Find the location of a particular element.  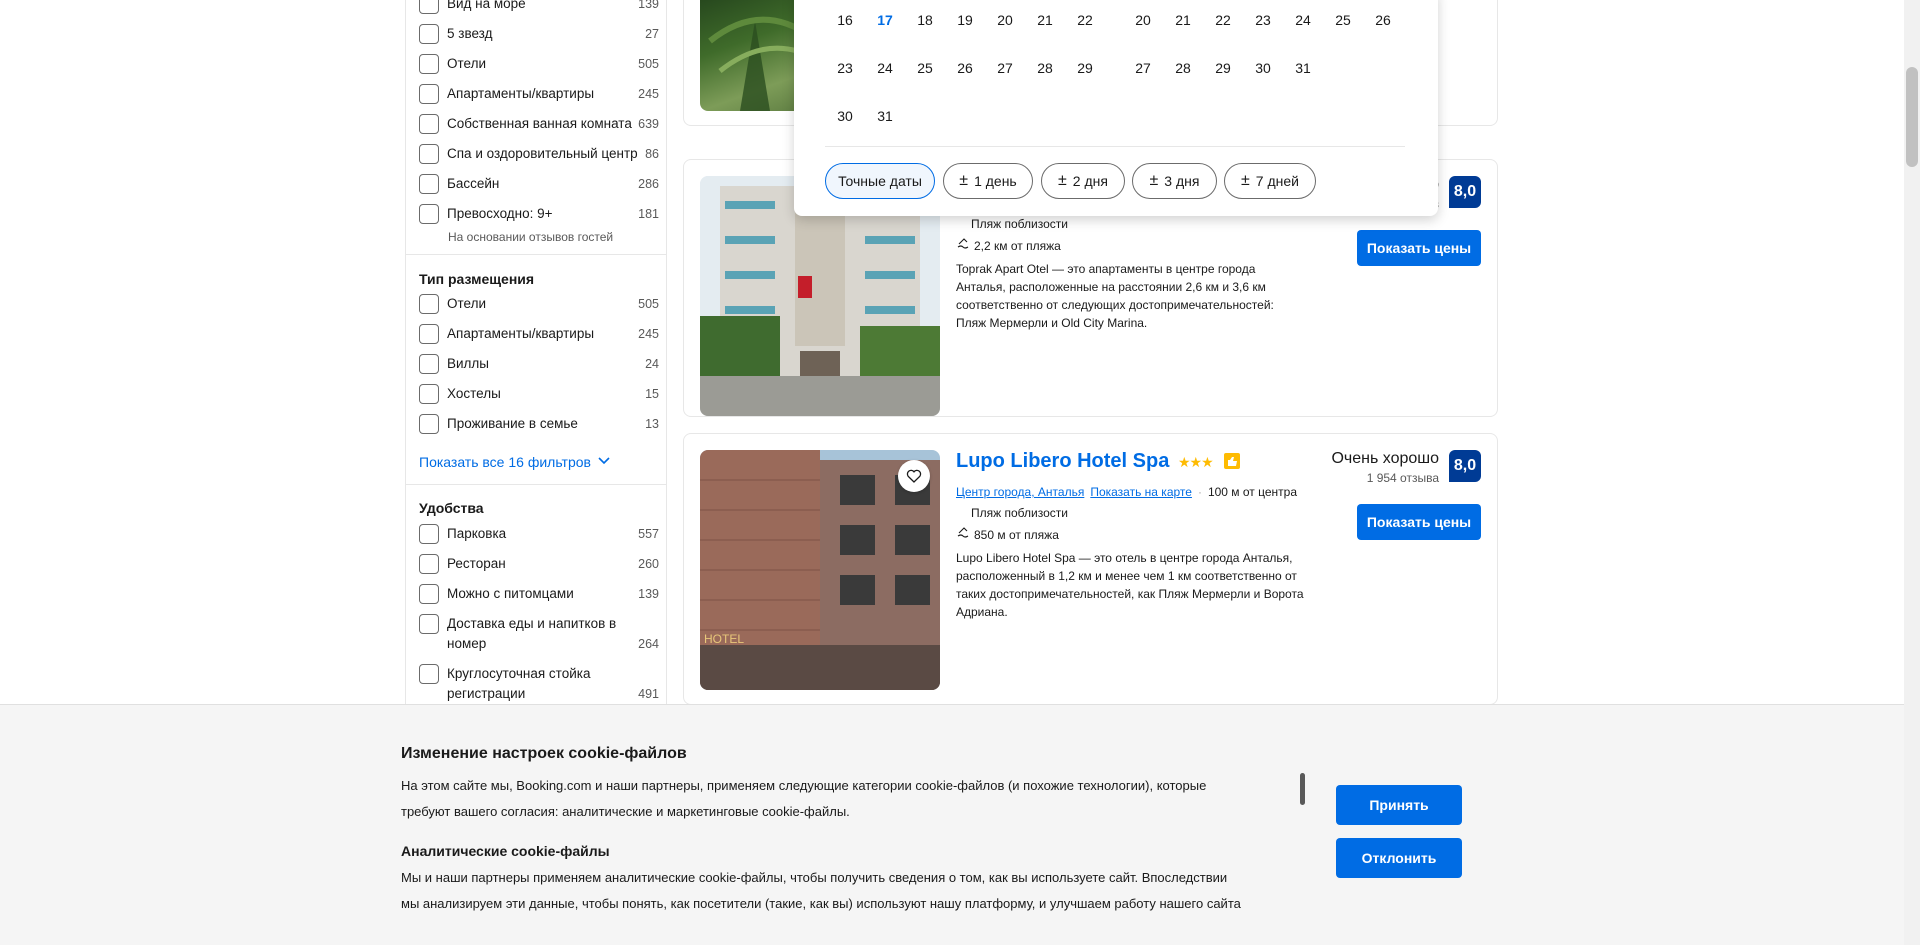

filter-label: Апартаменты/квартиры is located at coordinates (521, 93).